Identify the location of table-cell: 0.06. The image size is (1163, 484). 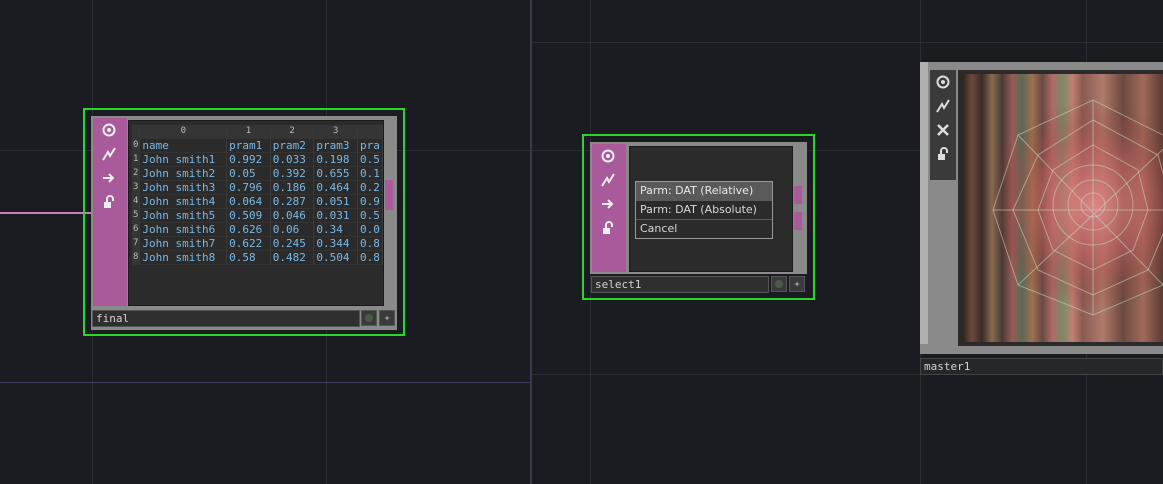
(292, 229).